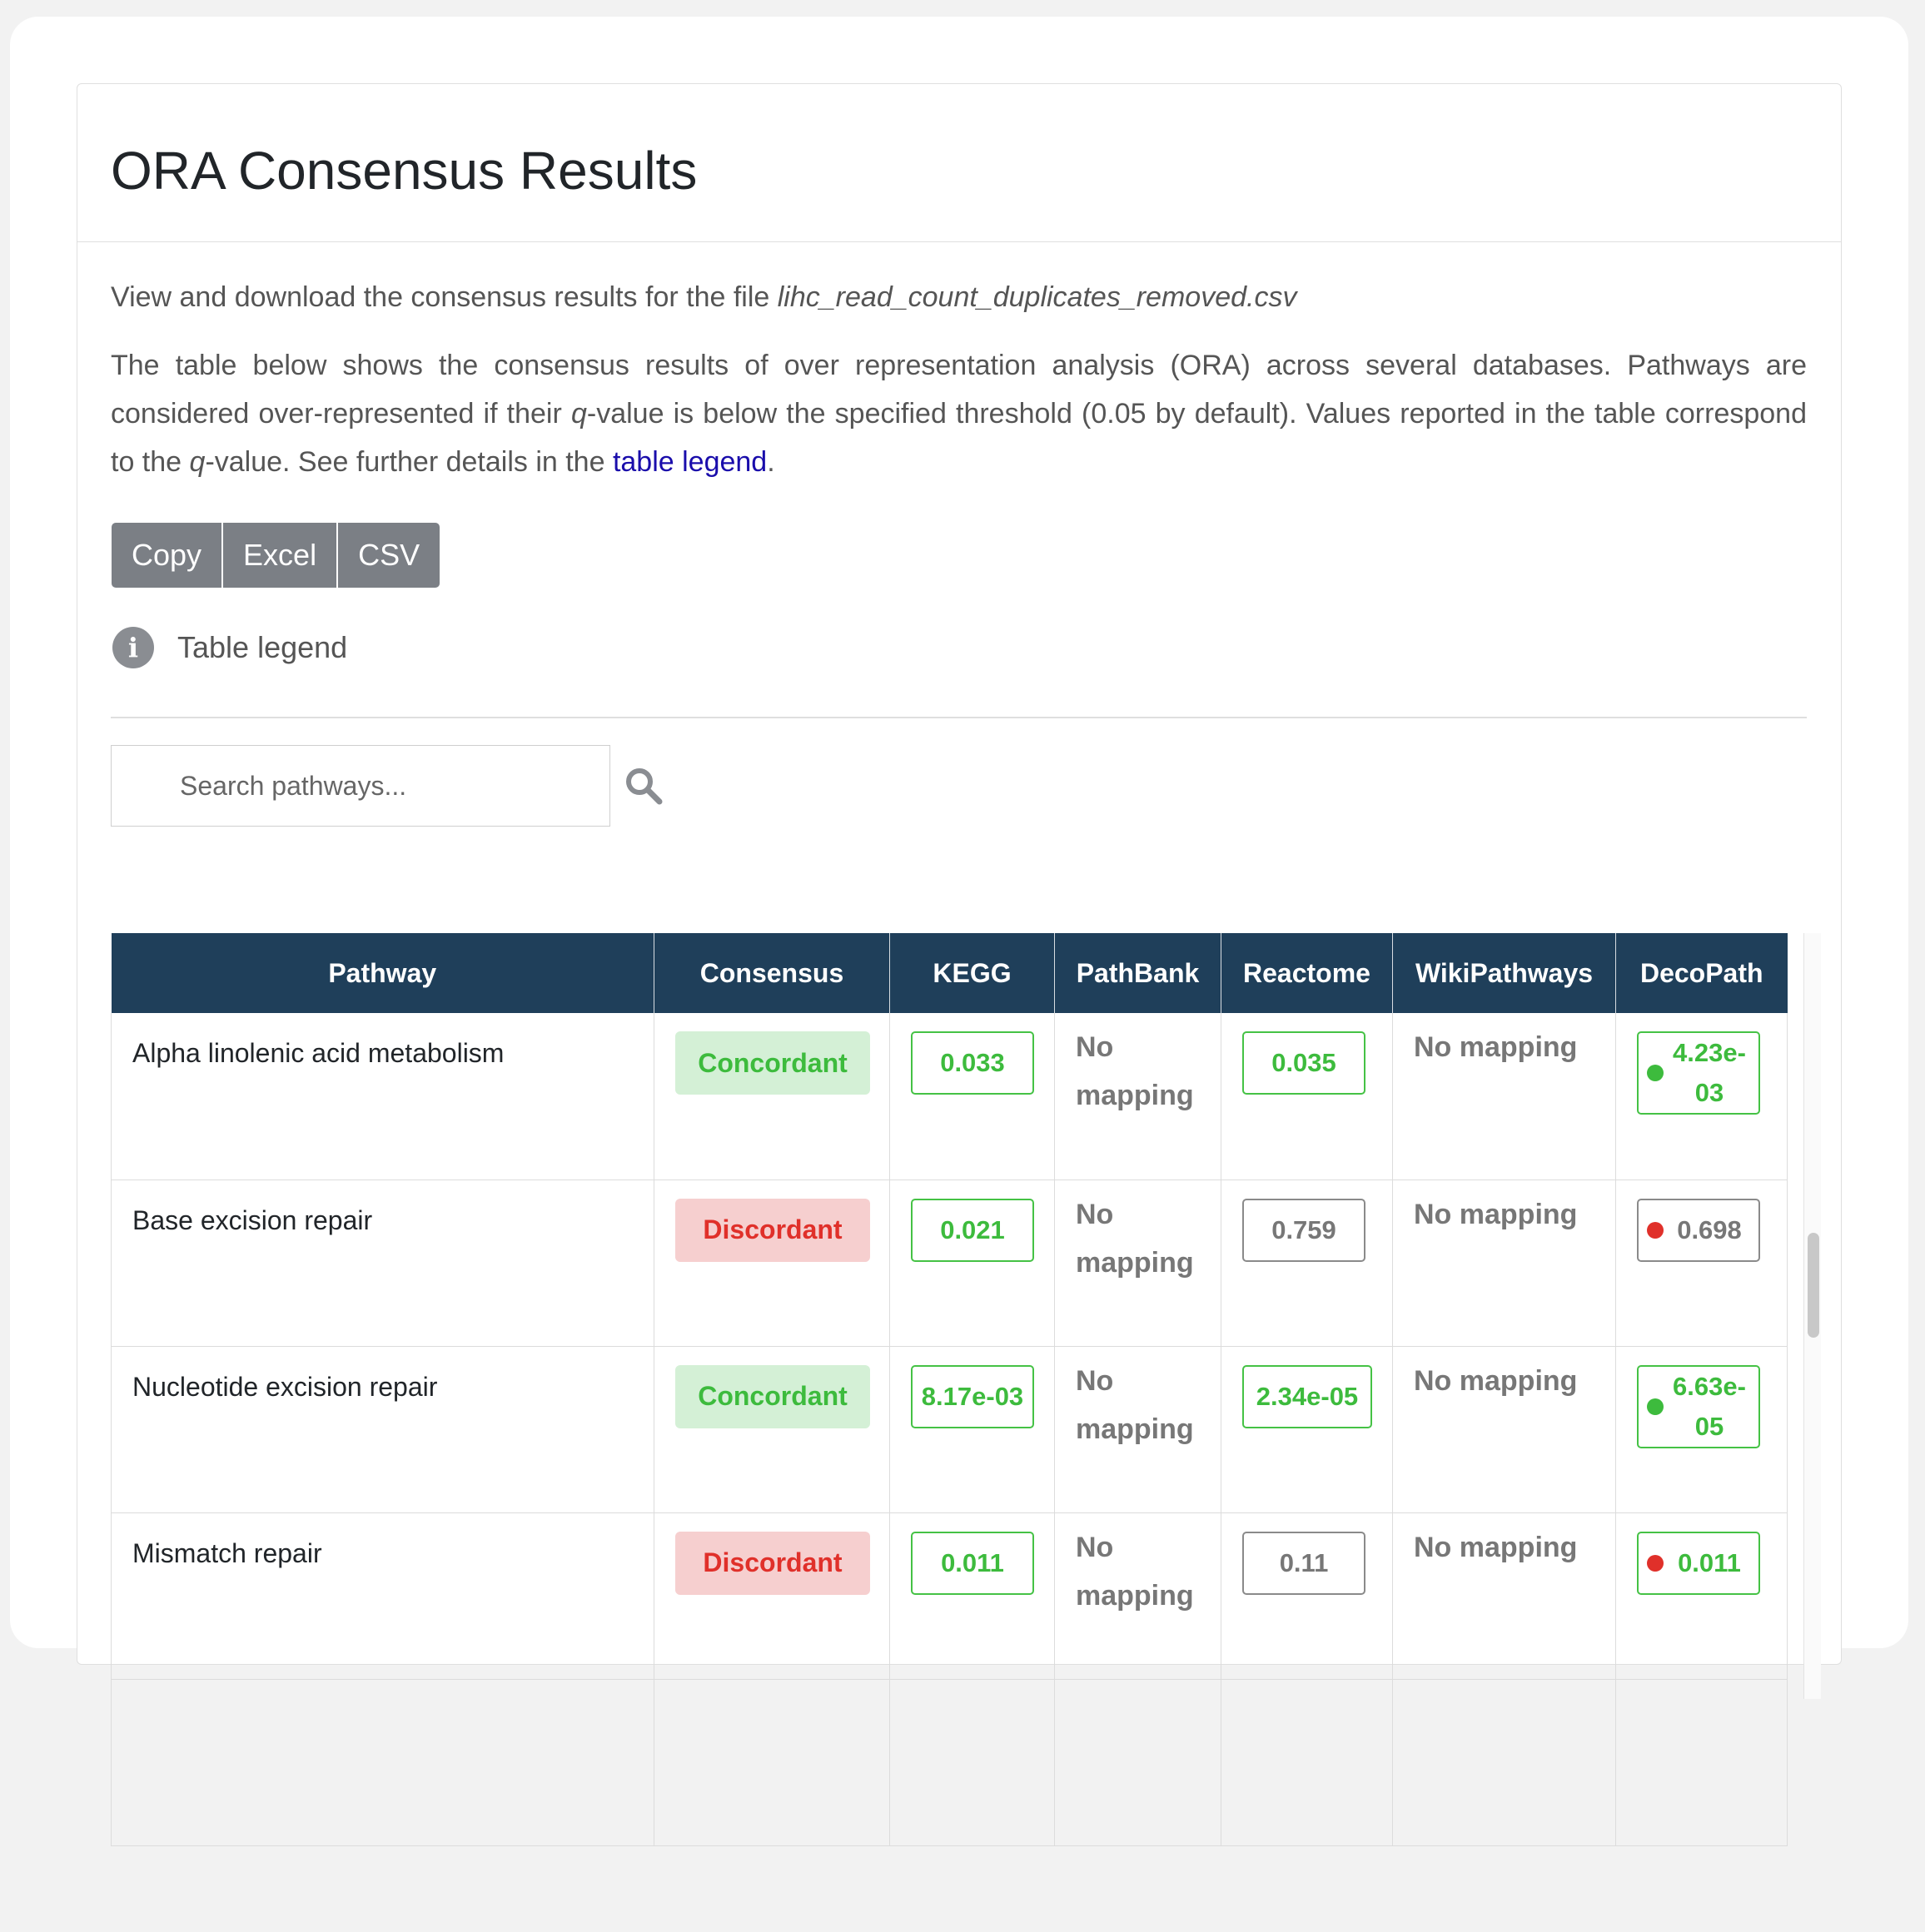  Describe the element at coordinates (1814, 1285) in the screenshot. I see `scrollbar-thumb` at that location.